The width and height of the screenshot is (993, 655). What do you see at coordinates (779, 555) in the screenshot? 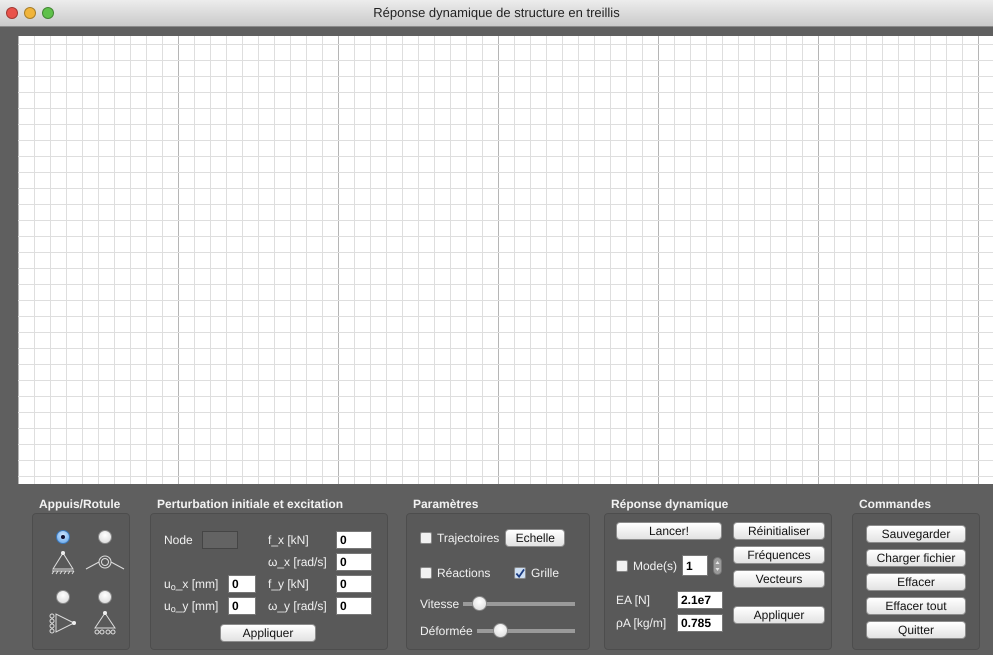
I see `button: Fréquences` at bounding box center [779, 555].